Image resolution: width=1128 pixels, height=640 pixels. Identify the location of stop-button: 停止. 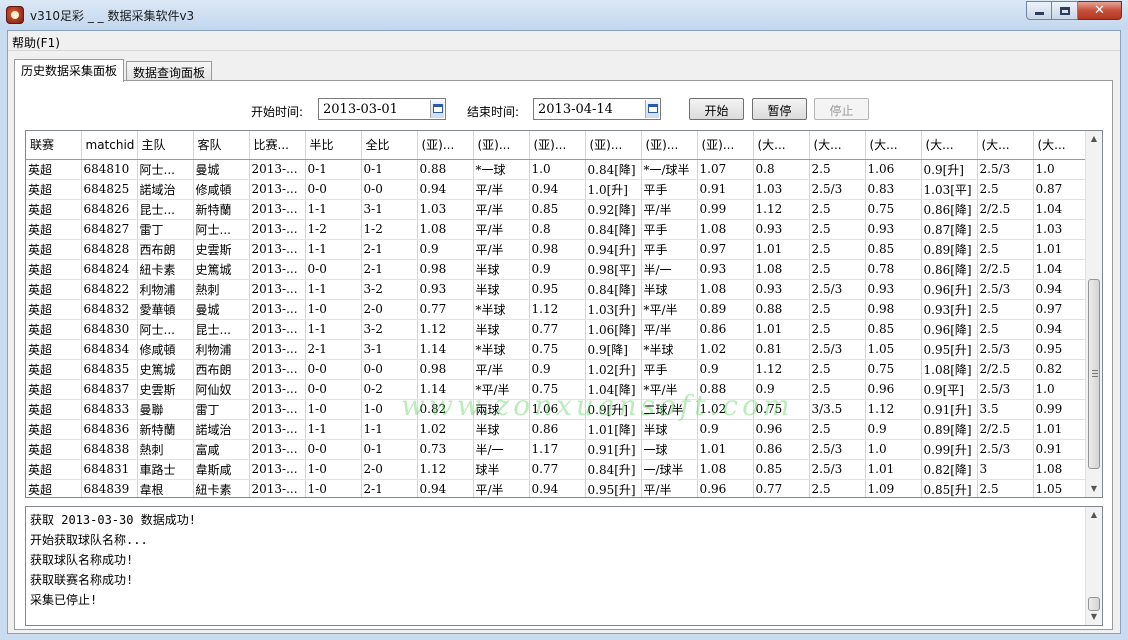
(841, 109).